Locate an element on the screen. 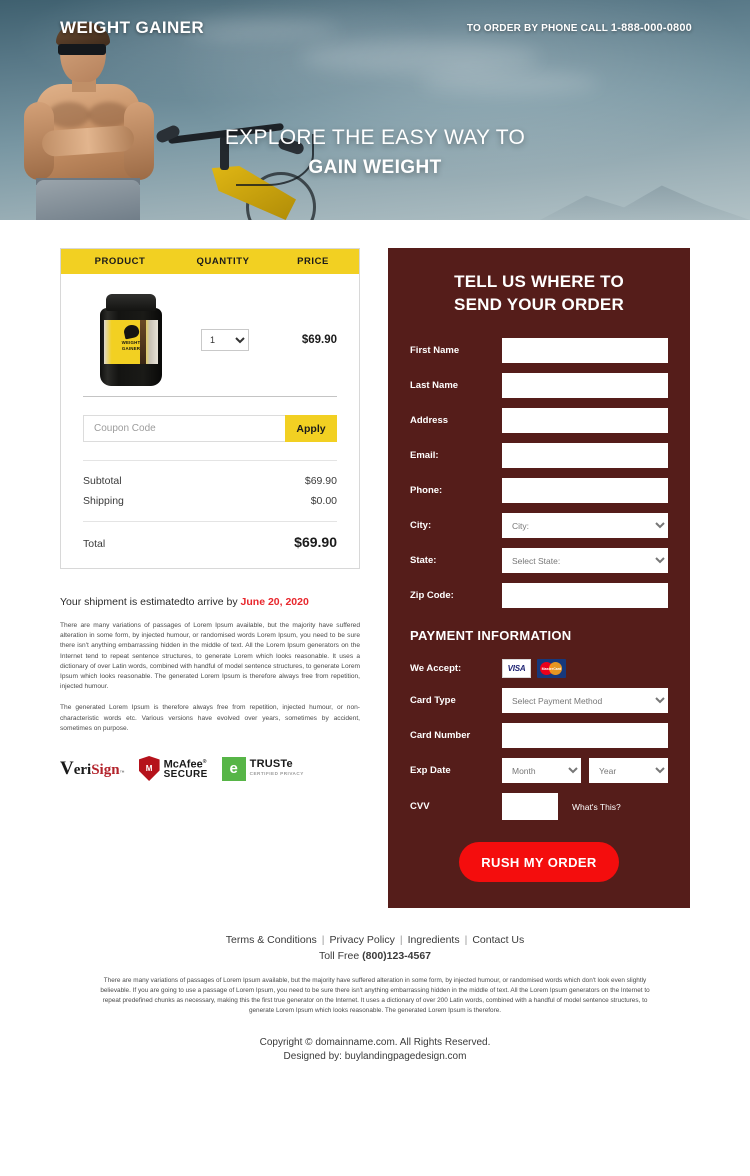 This screenshot has height=1176, width=750. mcafee-line2: SECURE is located at coordinates (185, 774).